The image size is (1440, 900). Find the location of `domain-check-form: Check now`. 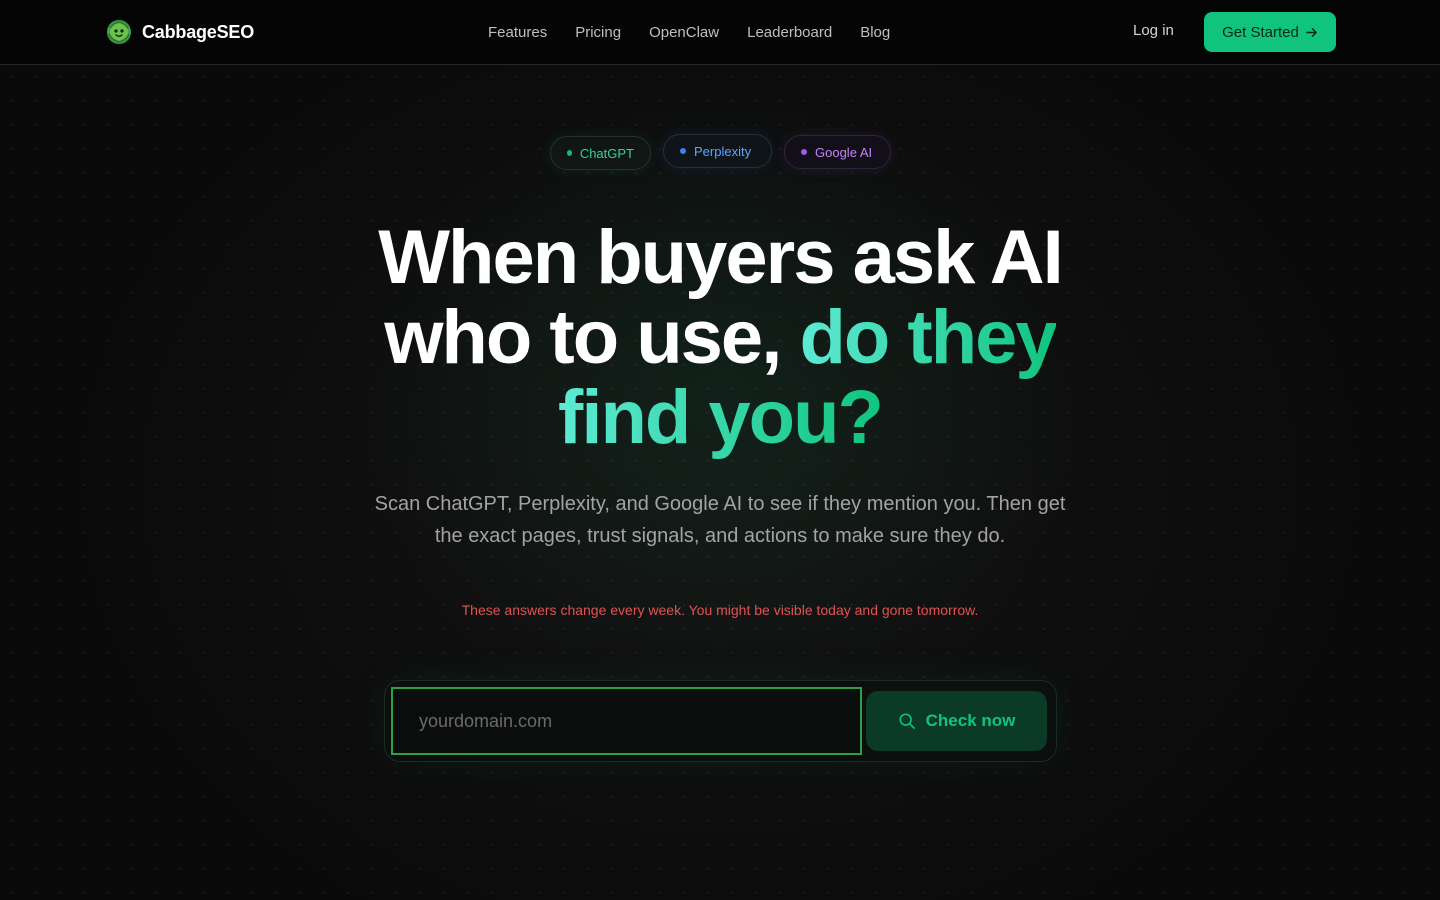

domain-check-form: Check now is located at coordinates (720, 721).